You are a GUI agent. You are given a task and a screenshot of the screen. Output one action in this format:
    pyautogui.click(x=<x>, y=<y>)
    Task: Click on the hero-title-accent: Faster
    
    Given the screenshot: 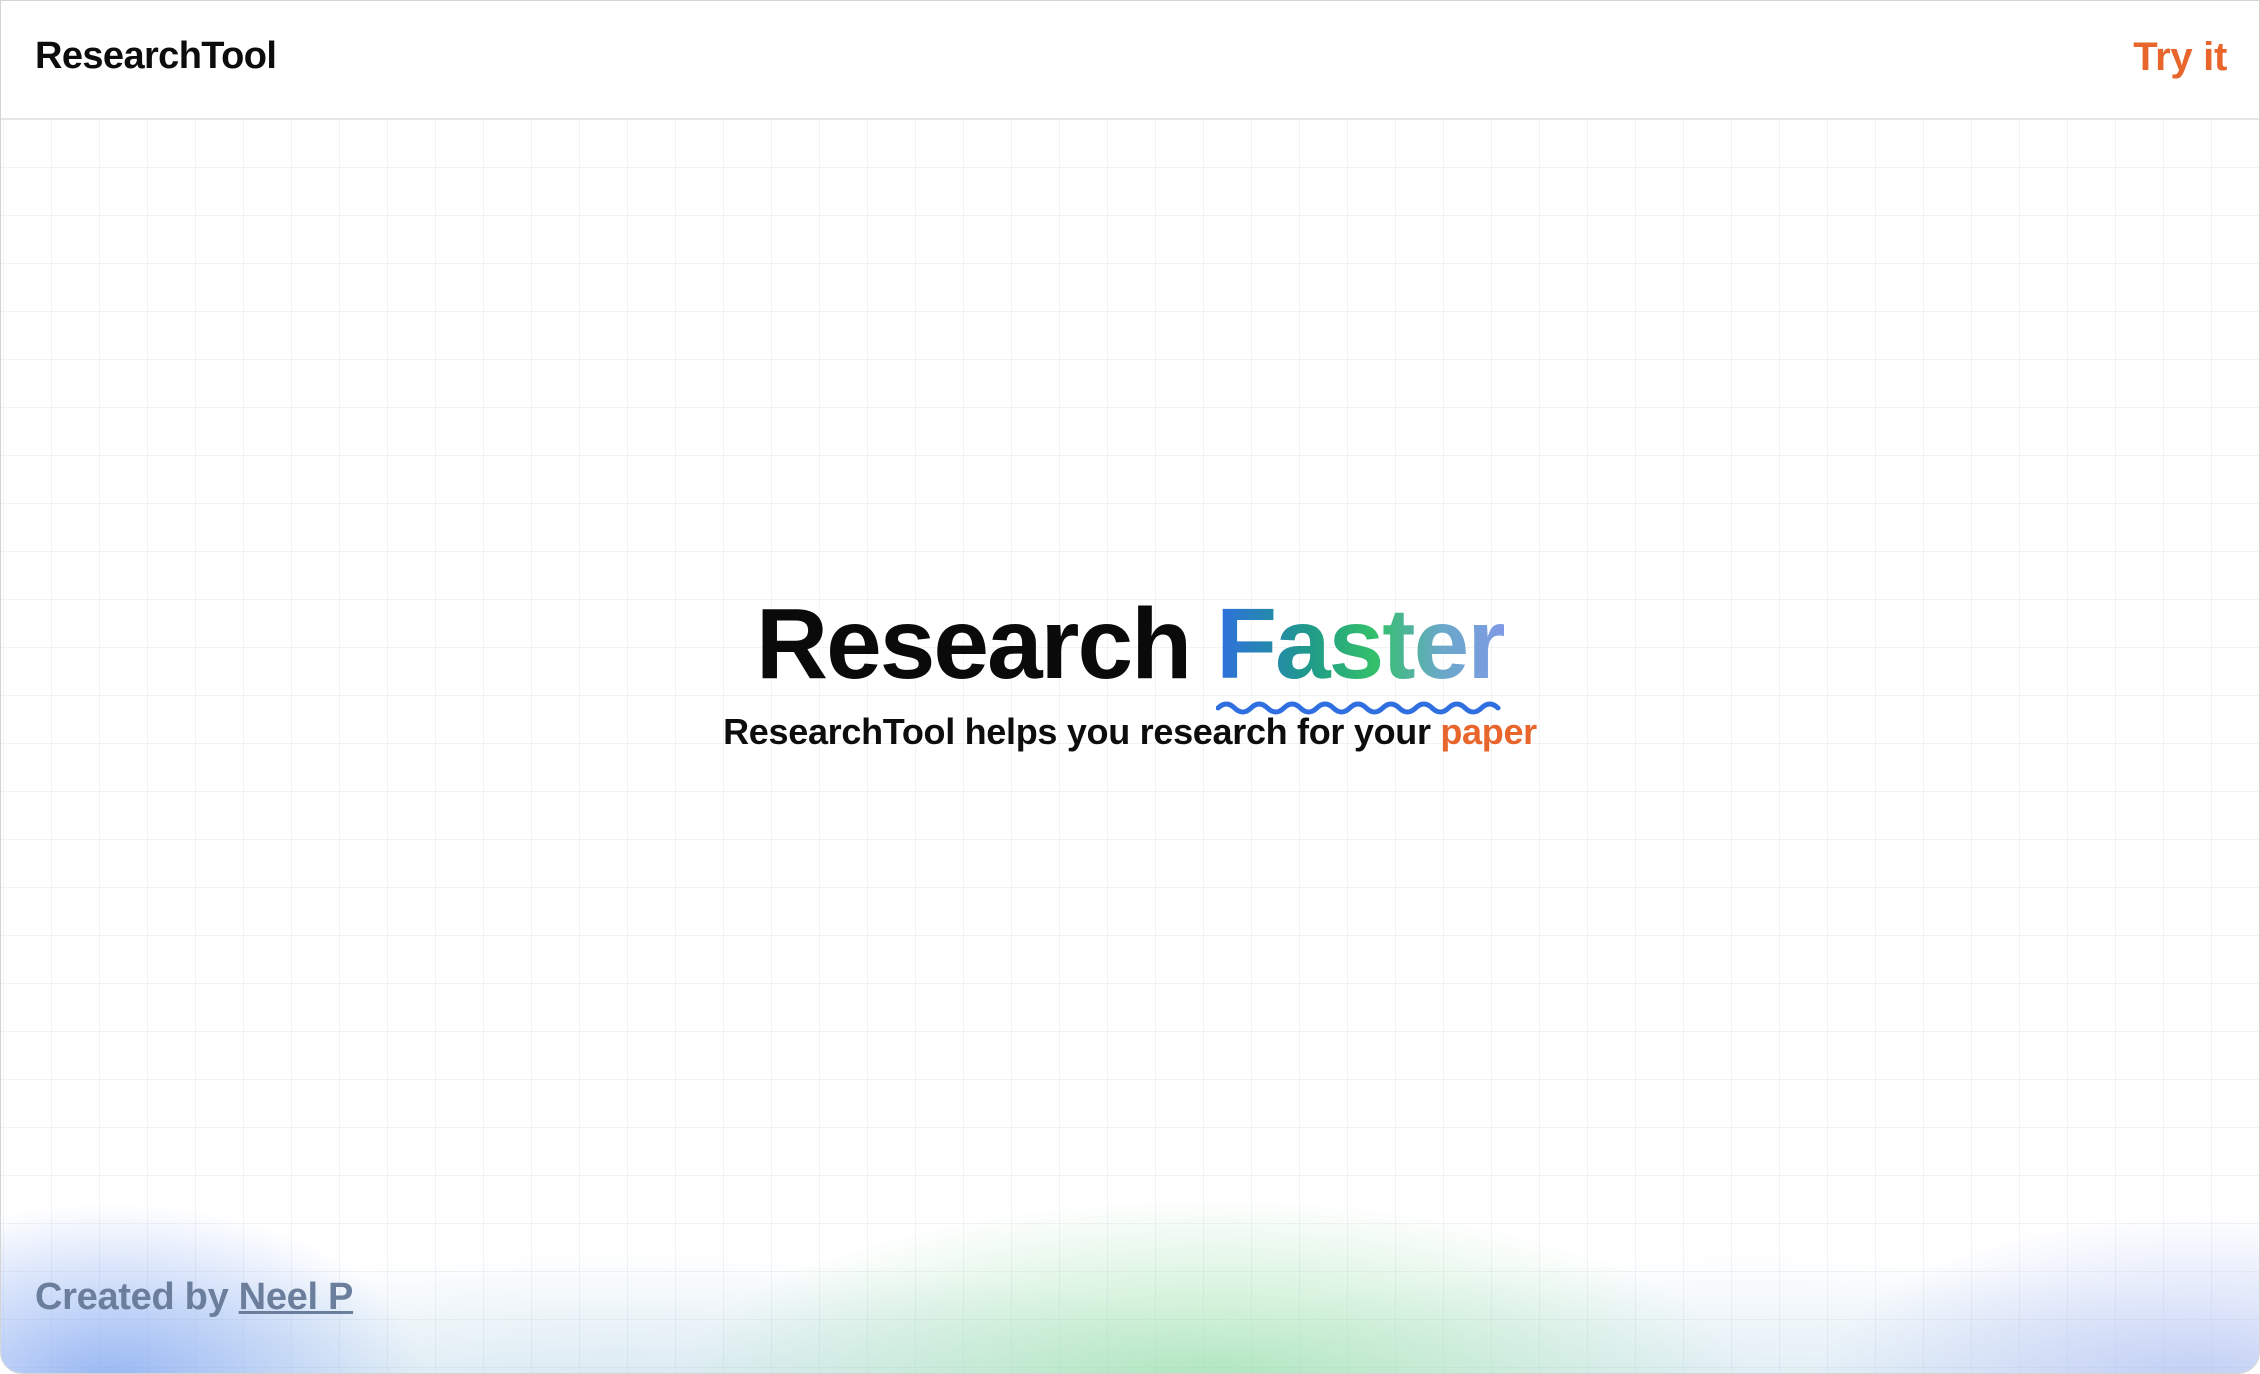 What is the action you would take?
    pyautogui.click(x=1360, y=651)
    